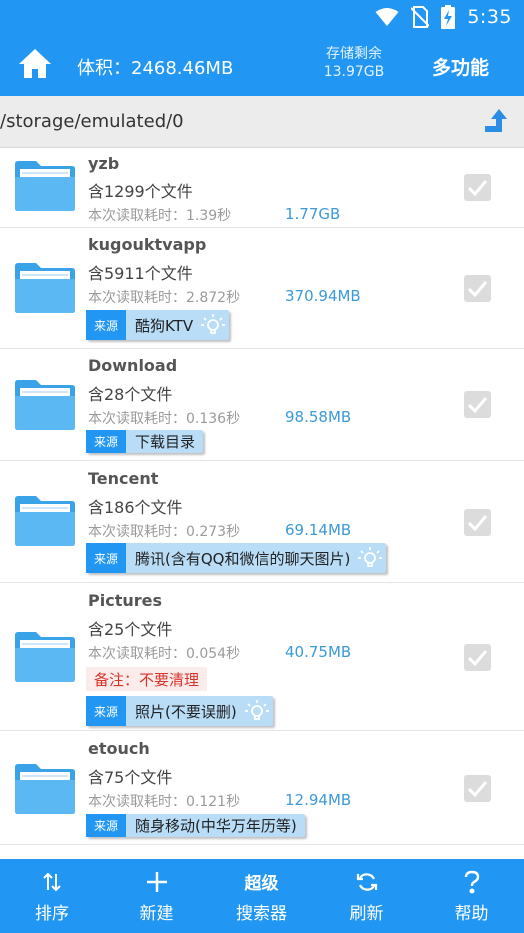  I want to click on folder-up-icon, so click(495, 123).